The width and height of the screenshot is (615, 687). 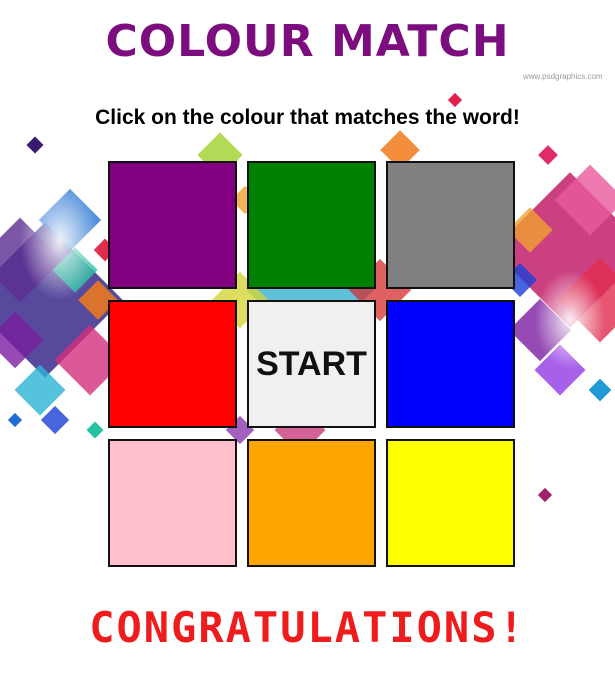 I want to click on colour-tile-yellow, so click(x=450, y=503).